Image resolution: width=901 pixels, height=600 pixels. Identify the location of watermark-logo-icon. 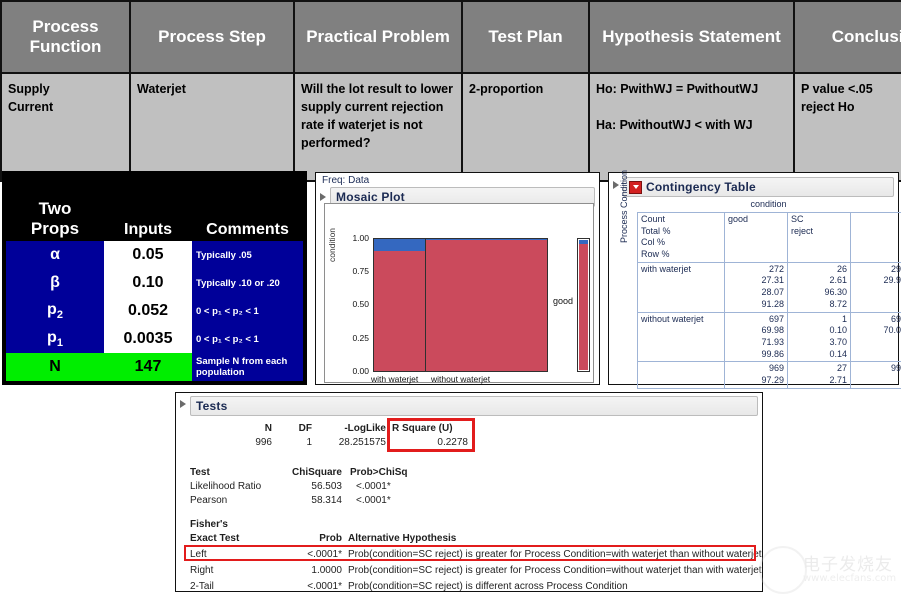
(783, 570).